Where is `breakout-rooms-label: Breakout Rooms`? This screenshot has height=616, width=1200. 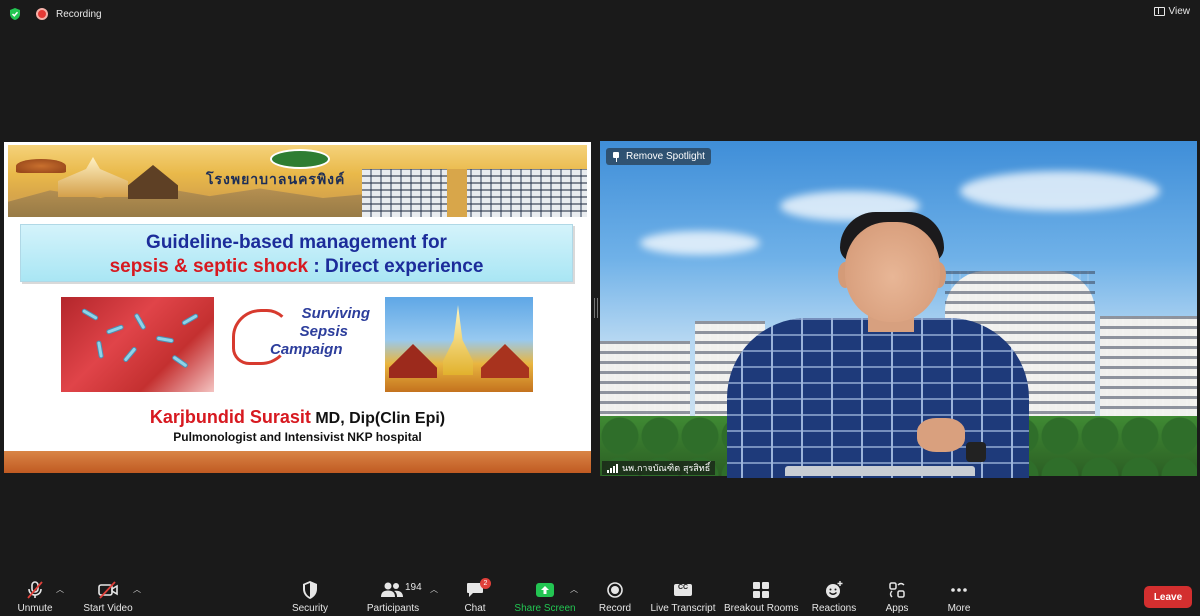
breakout-rooms-label: Breakout Rooms is located at coordinates (761, 608).